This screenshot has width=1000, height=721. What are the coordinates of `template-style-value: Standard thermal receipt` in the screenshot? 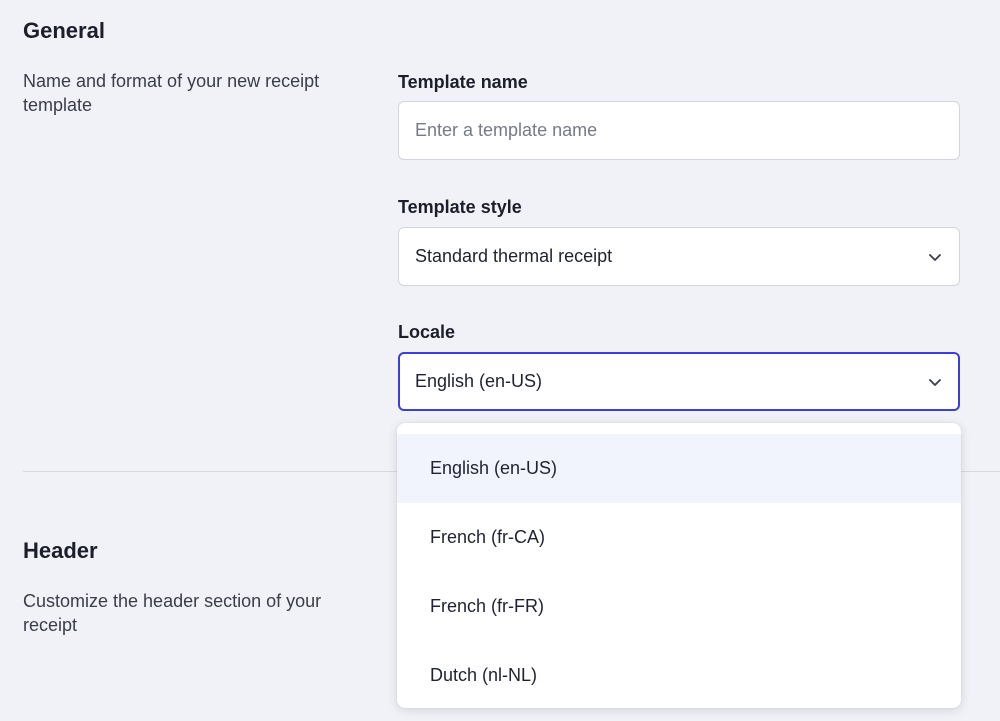 It's located at (514, 256).